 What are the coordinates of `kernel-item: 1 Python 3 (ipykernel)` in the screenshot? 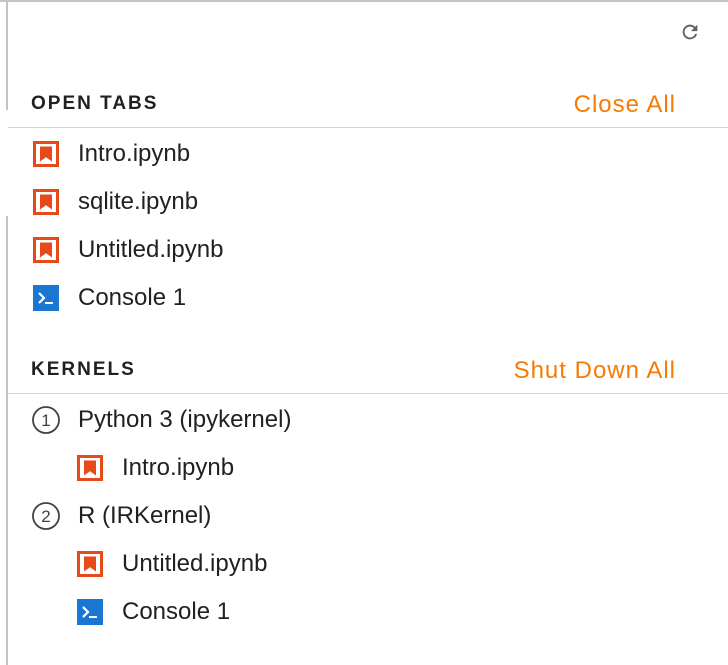 It's located at (161, 420).